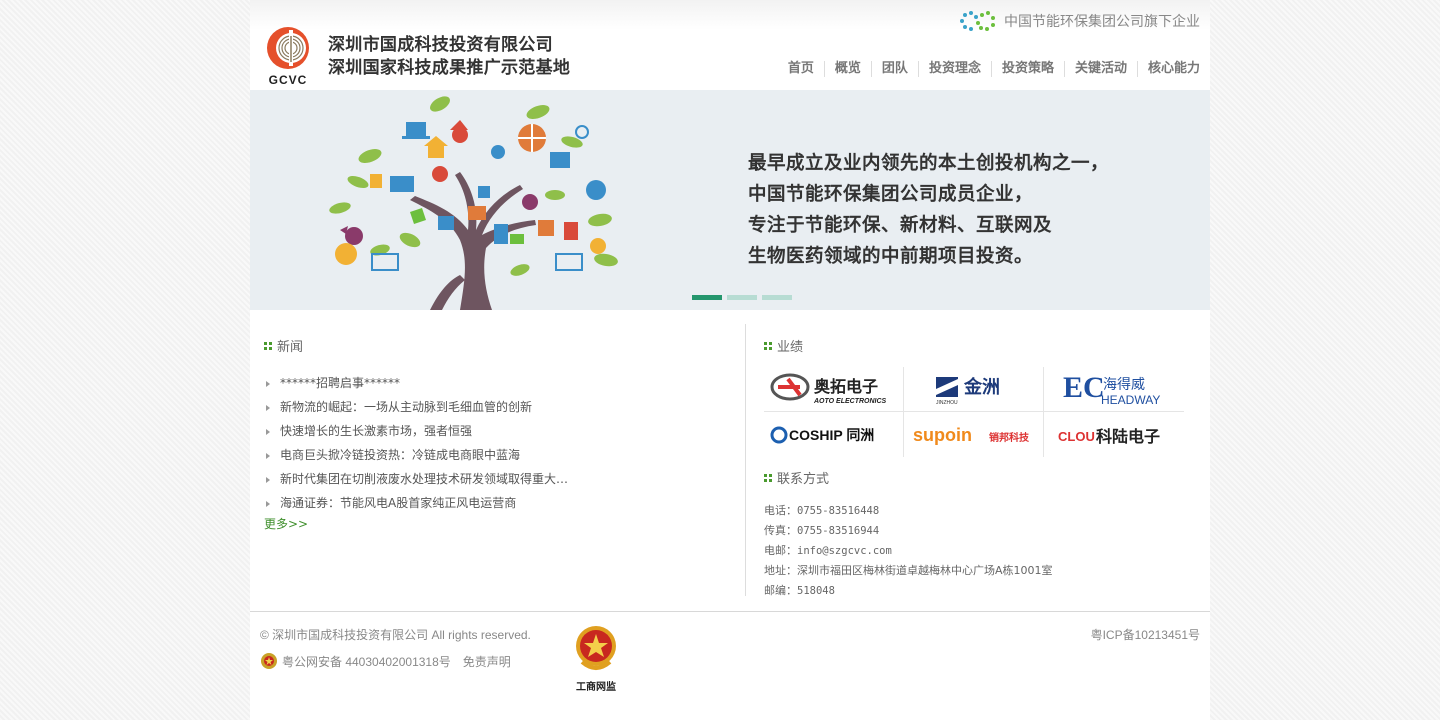 Image resolution: width=1440 pixels, height=720 pixels. Describe the element at coordinates (440, 45) in the screenshot. I see `company-line-1: 深圳市国成科技投资有限公司` at that location.